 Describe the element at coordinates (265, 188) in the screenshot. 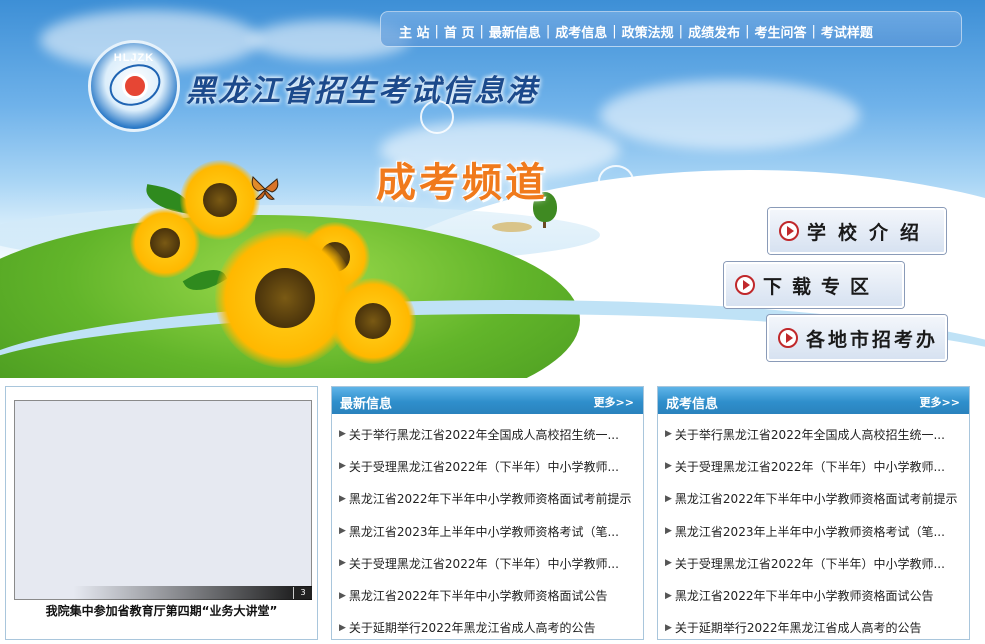

I see `butterfly-icon` at that location.